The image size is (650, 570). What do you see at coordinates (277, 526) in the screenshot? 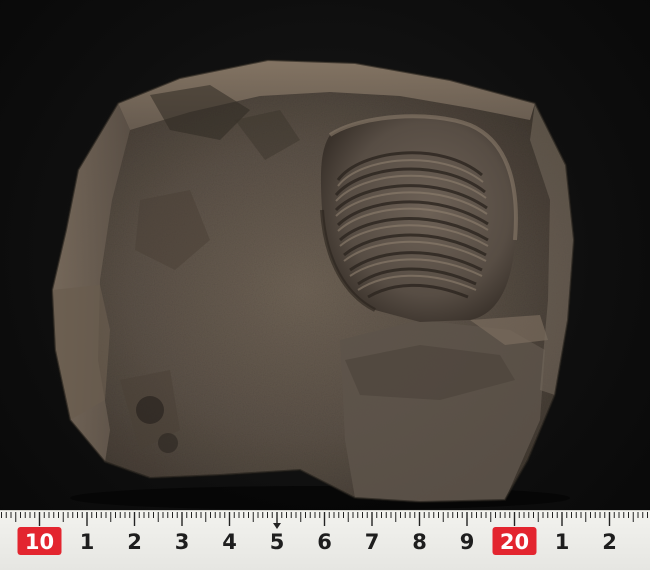
I see `ruler-marker` at bounding box center [277, 526].